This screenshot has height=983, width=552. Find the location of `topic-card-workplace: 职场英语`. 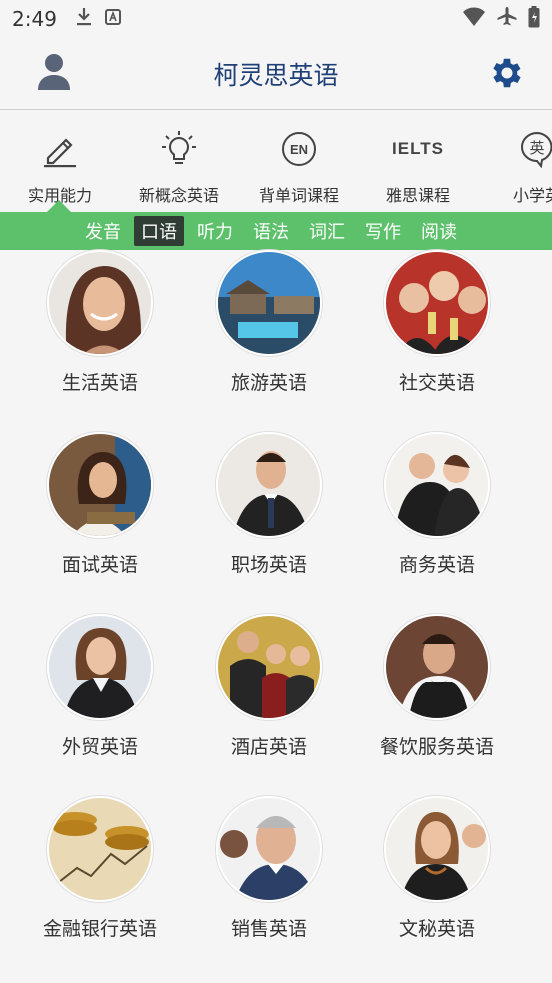

topic-card-workplace: 职场英语 is located at coordinates (269, 504).